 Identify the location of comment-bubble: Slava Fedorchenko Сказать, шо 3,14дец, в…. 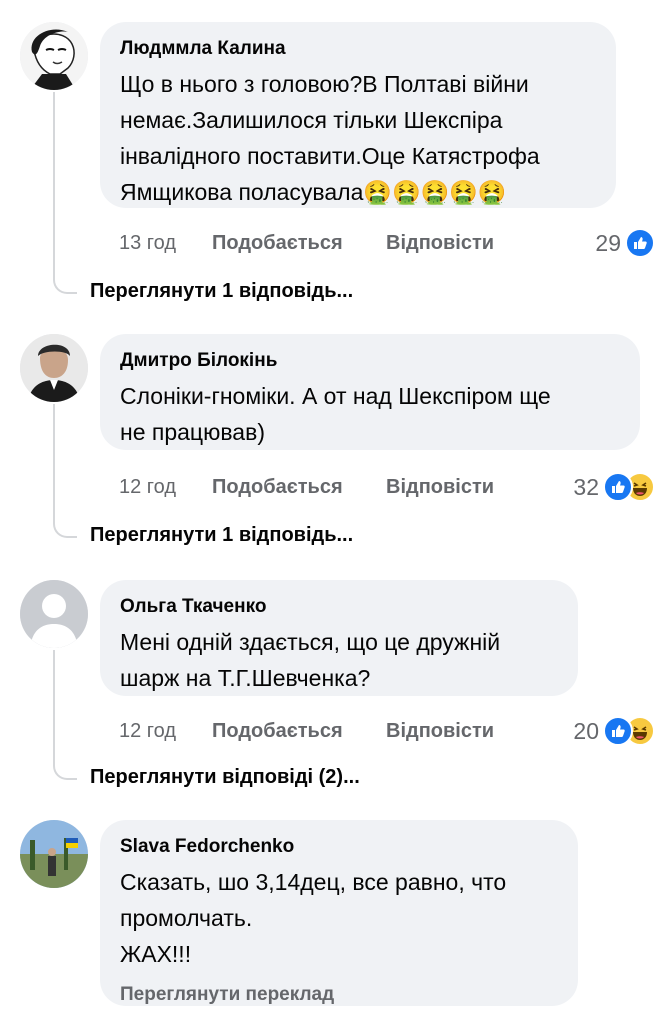
(339, 913).